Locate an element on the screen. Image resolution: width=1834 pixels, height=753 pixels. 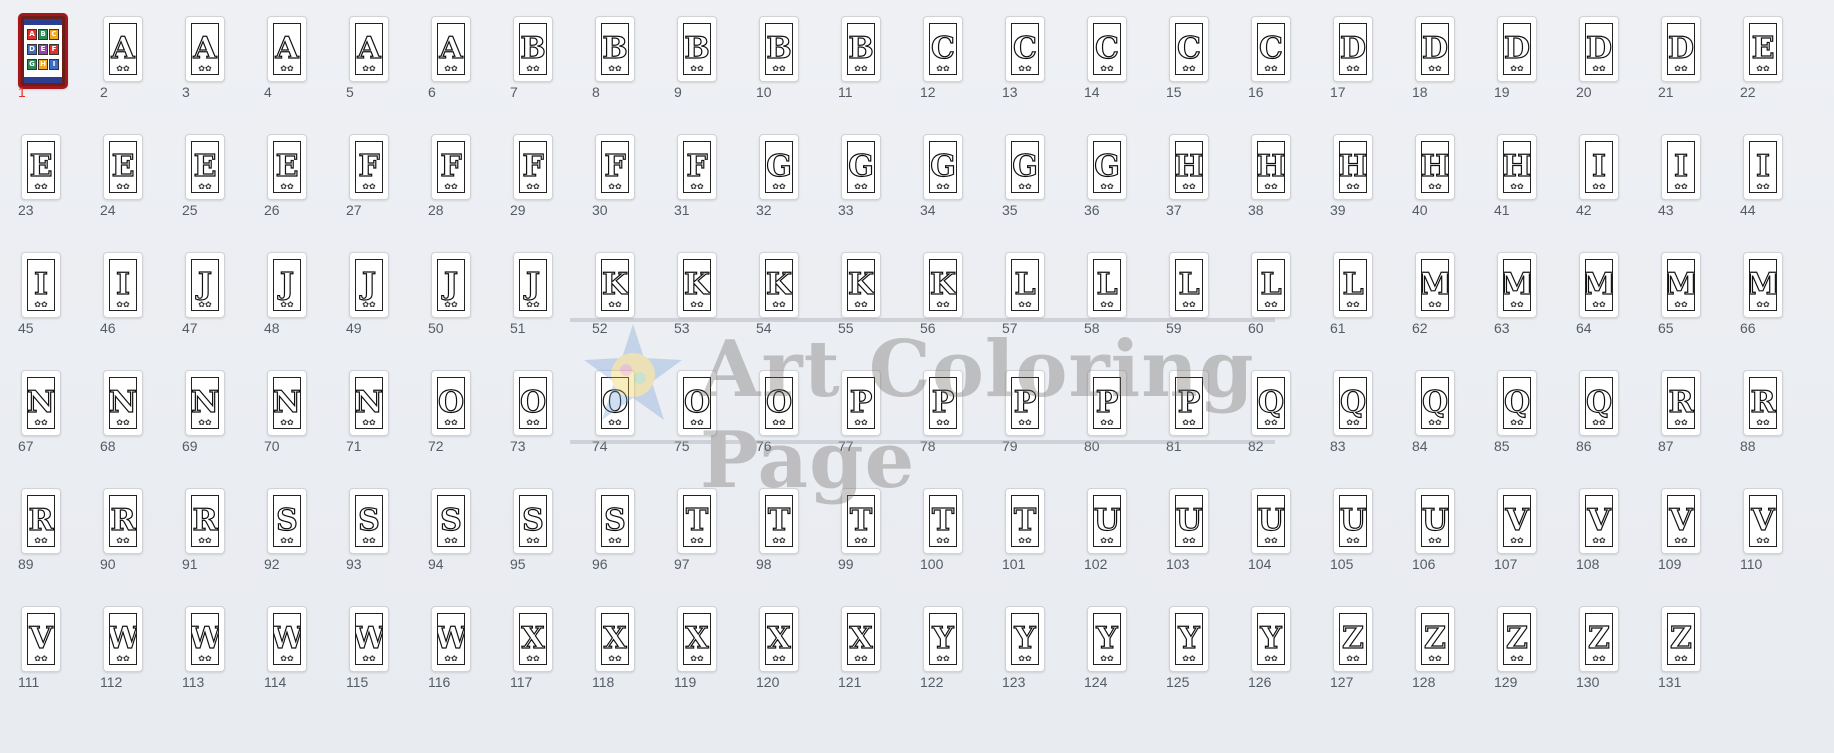
page-thumbnail: Y ✿✿ 122 is located at coordinates (953, 656).